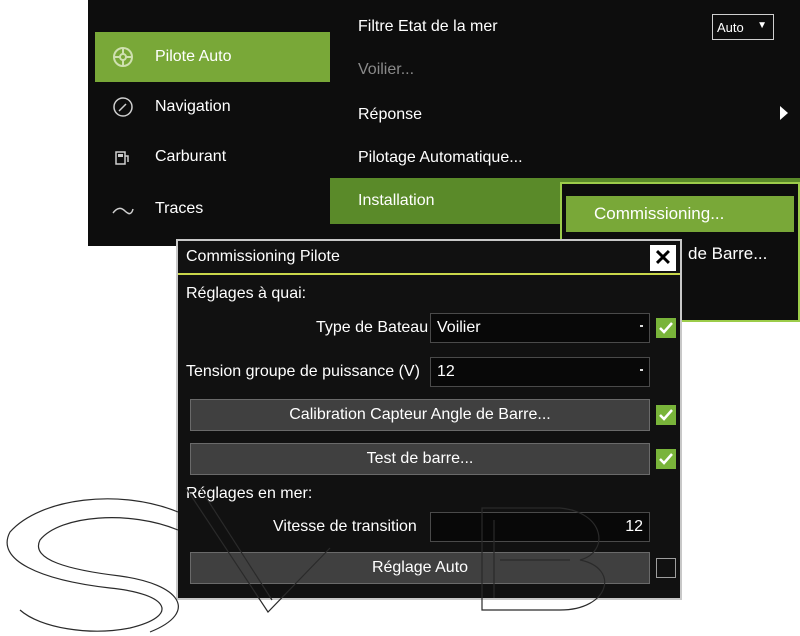 This screenshot has width=800, height=636. What do you see at coordinates (193, 56) in the screenshot?
I see `sidebar-item-label: Pilote Auto` at bounding box center [193, 56].